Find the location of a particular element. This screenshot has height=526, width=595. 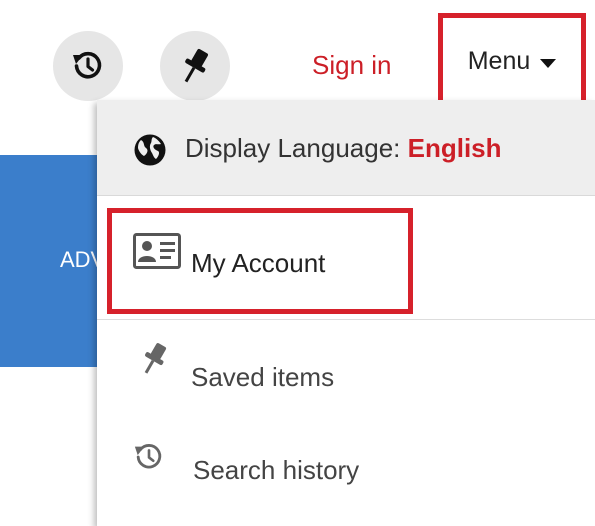

menu-label: Menu is located at coordinates (499, 60).